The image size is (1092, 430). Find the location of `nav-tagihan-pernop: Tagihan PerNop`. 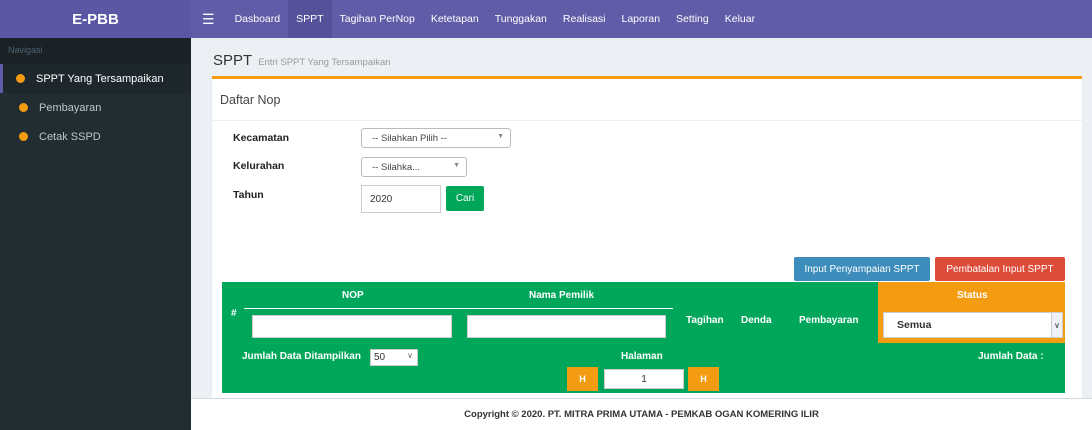

nav-tagihan-pernop: Tagihan PerNop is located at coordinates (377, 19).